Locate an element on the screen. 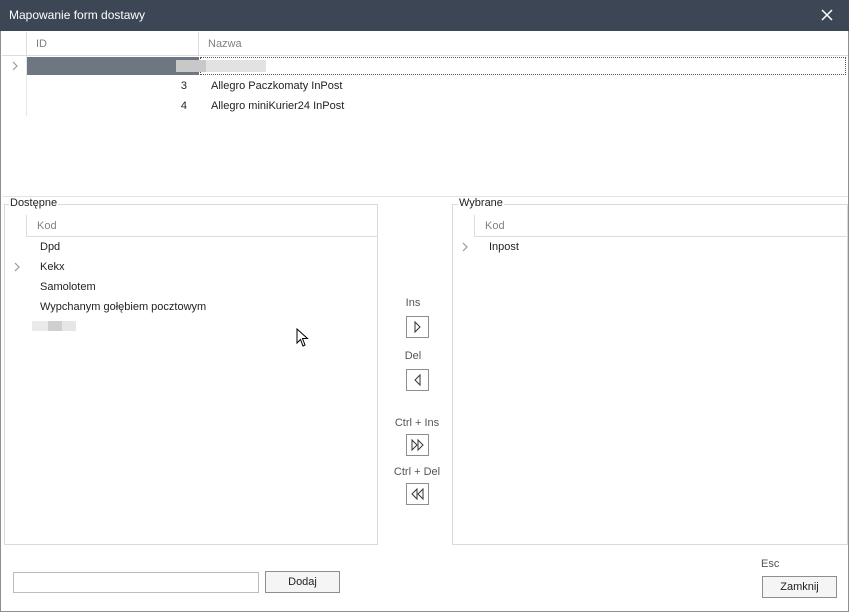 Image resolution: width=849 pixels, height=612 pixels. table-row: 4 Allegro miniKurier24 InPost is located at coordinates (425, 106).